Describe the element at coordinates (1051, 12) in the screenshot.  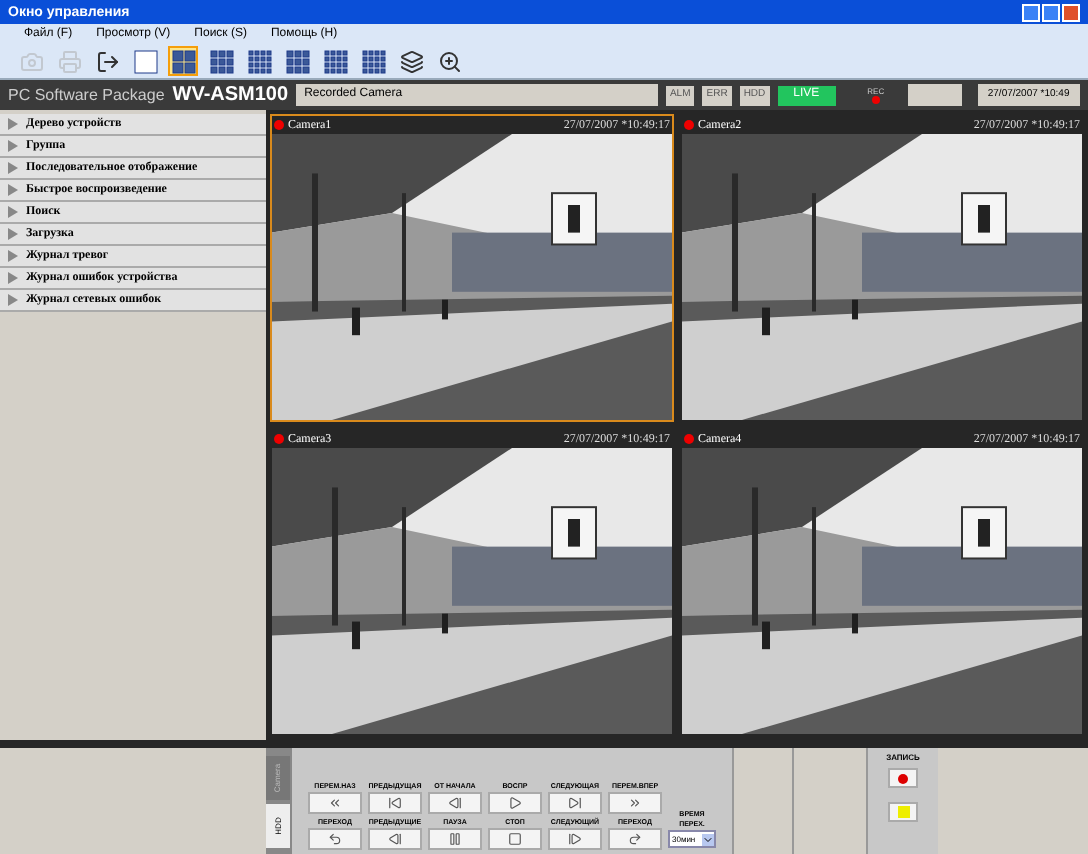
I see `maximize-button` at that location.